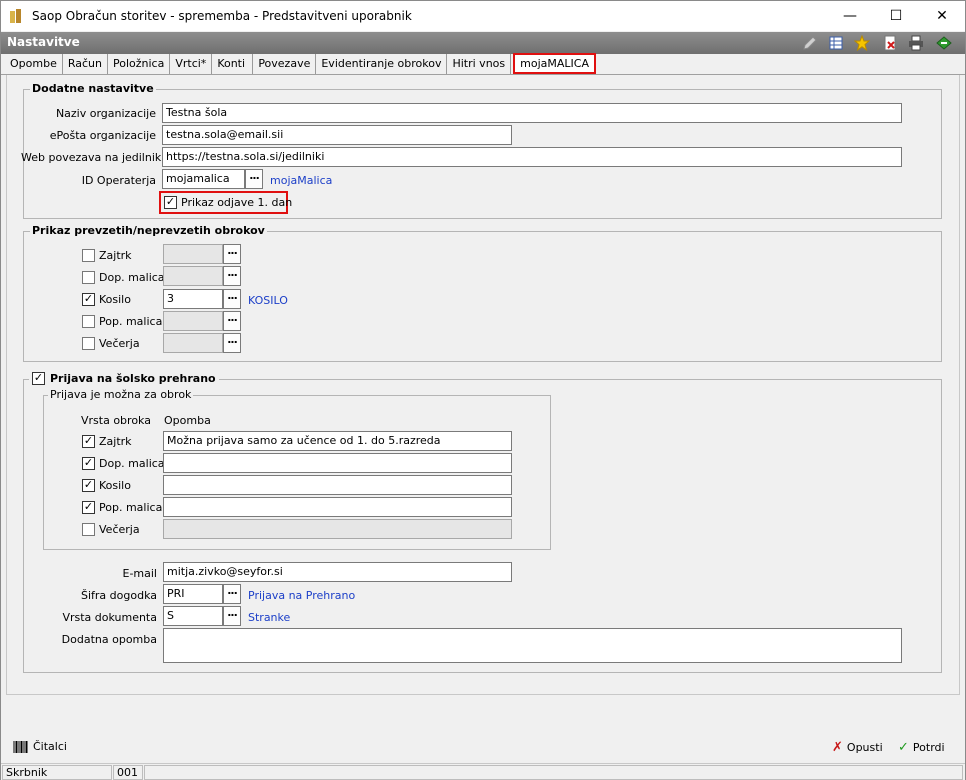 The image size is (966, 780). What do you see at coordinates (193, 276) in the screenshot?
I see `prikaz-dop-malica-input` at bounding box center [193, 276].